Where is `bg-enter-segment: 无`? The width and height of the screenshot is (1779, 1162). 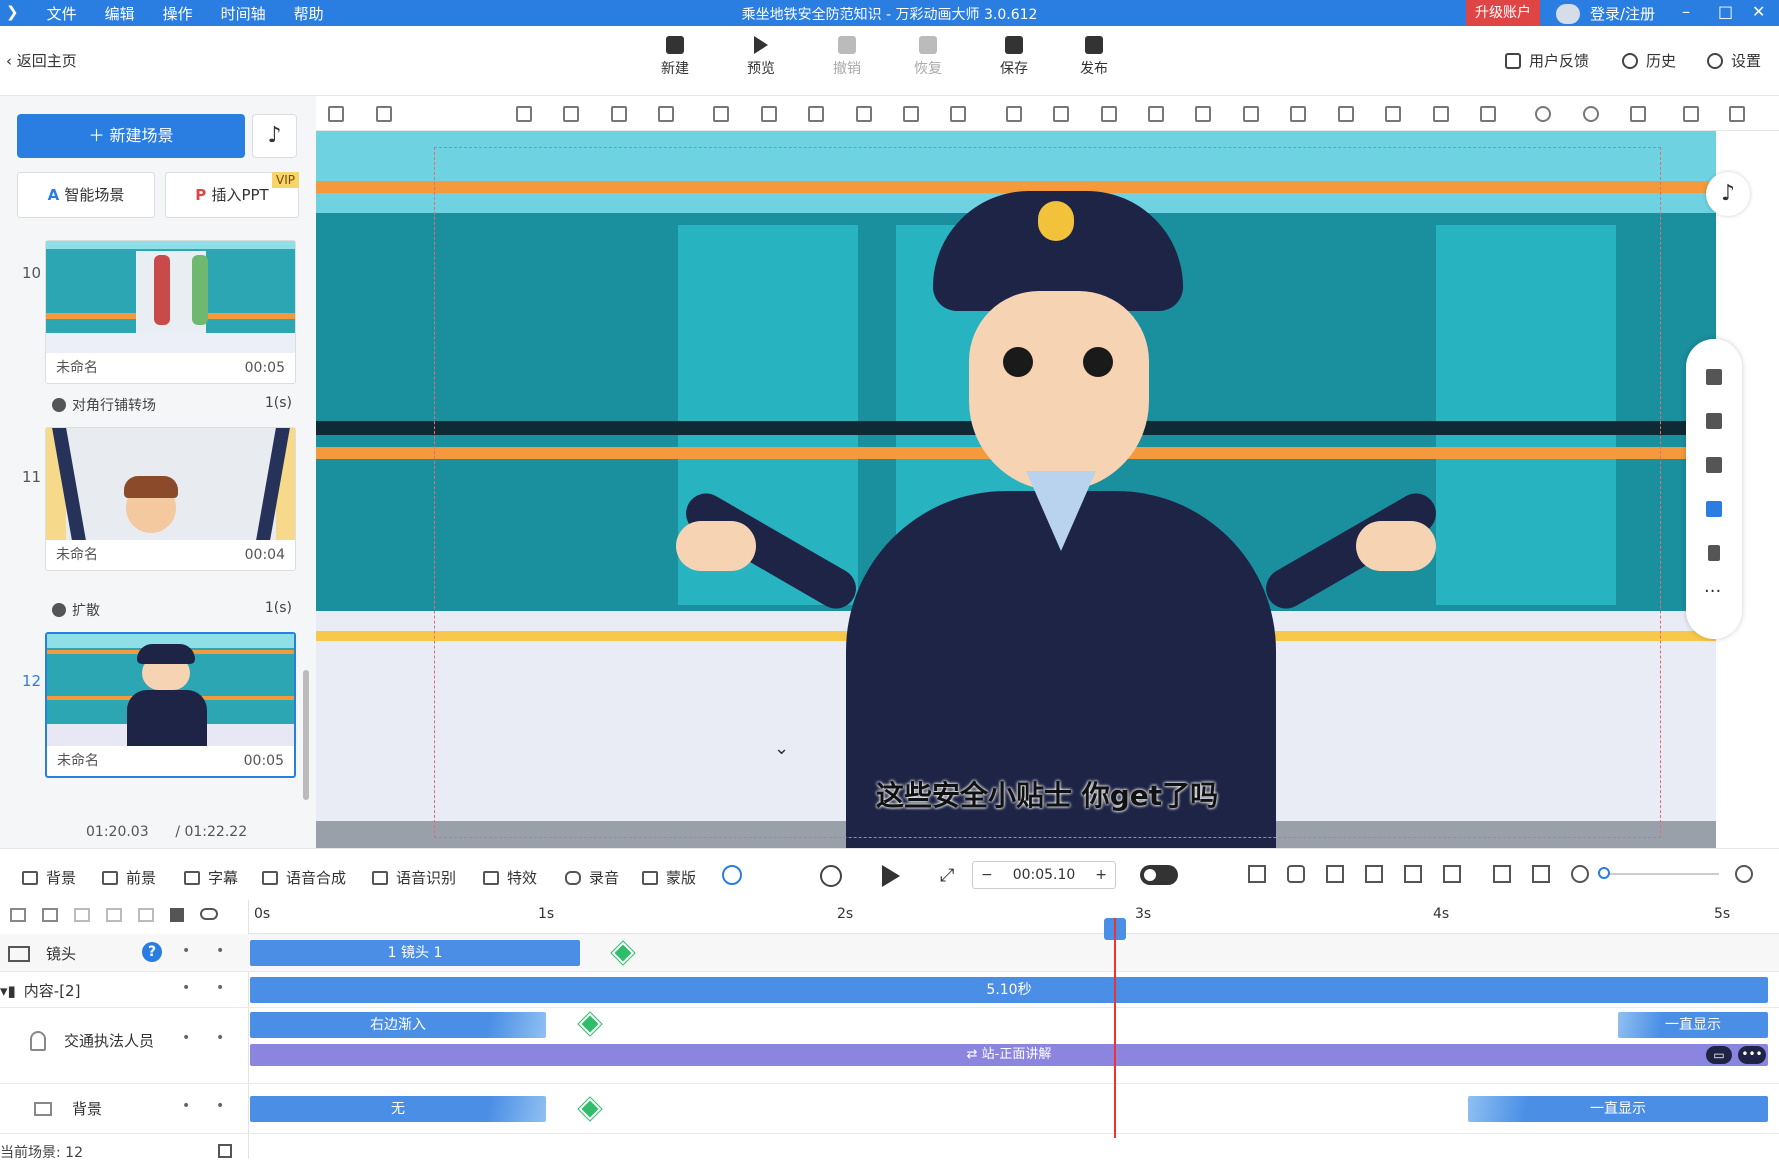
bg-enter-segment: 无 is located at coordinates (398, 1109).